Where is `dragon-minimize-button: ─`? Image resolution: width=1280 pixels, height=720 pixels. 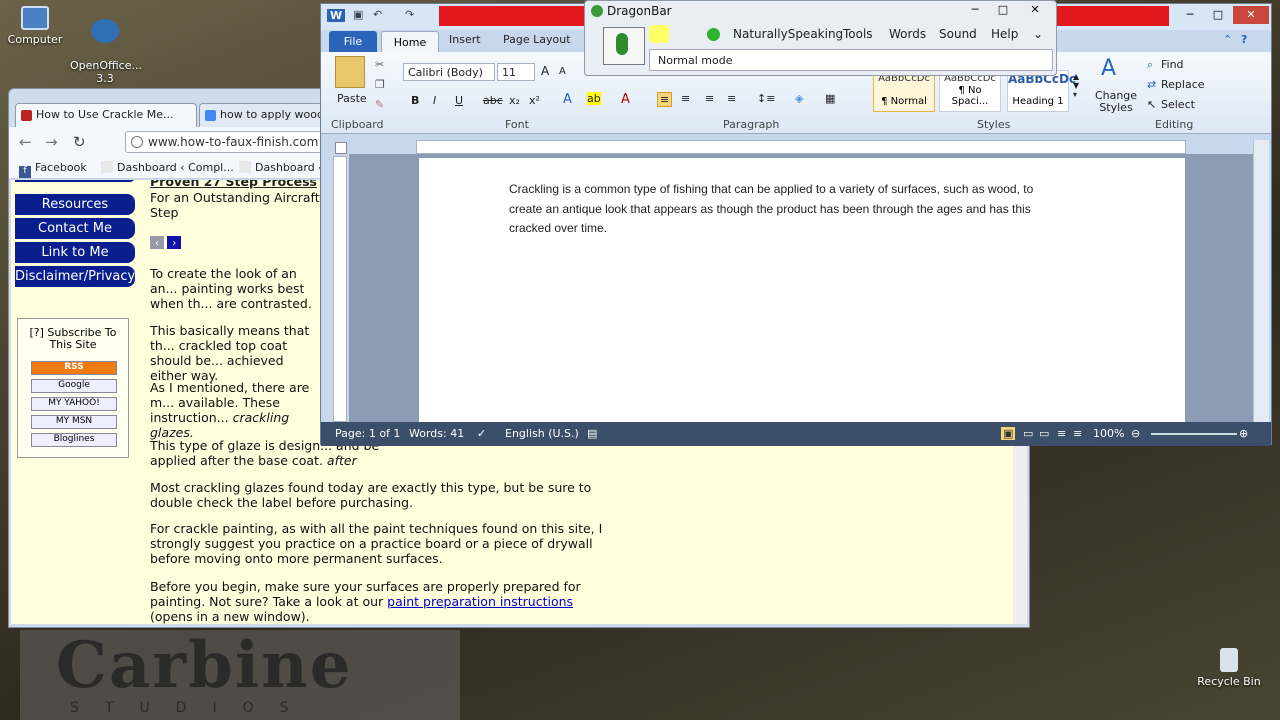
dragon-minimize-button: ─ is located at coordinates (975, 10).